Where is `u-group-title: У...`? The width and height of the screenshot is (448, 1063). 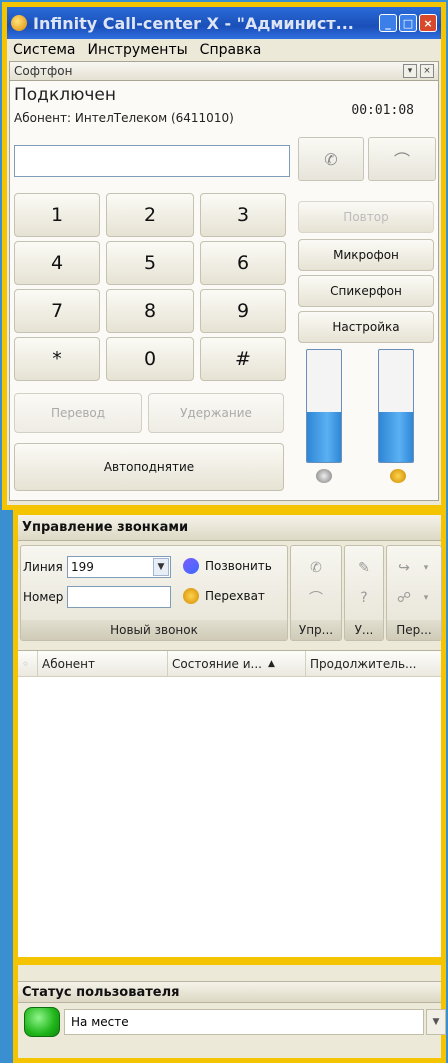 u-group-title: У... is located at coordinates (364, 630).